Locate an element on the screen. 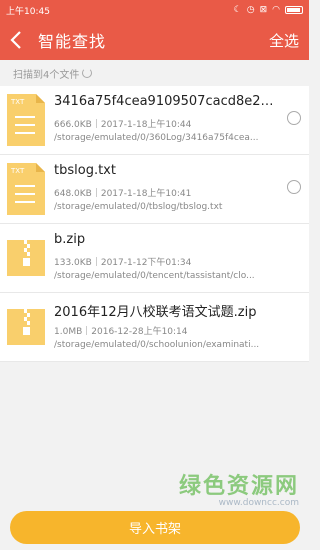  file-meta: 133.0KB 2017-1-12下午01:34 is located at coordinates (122, 261).